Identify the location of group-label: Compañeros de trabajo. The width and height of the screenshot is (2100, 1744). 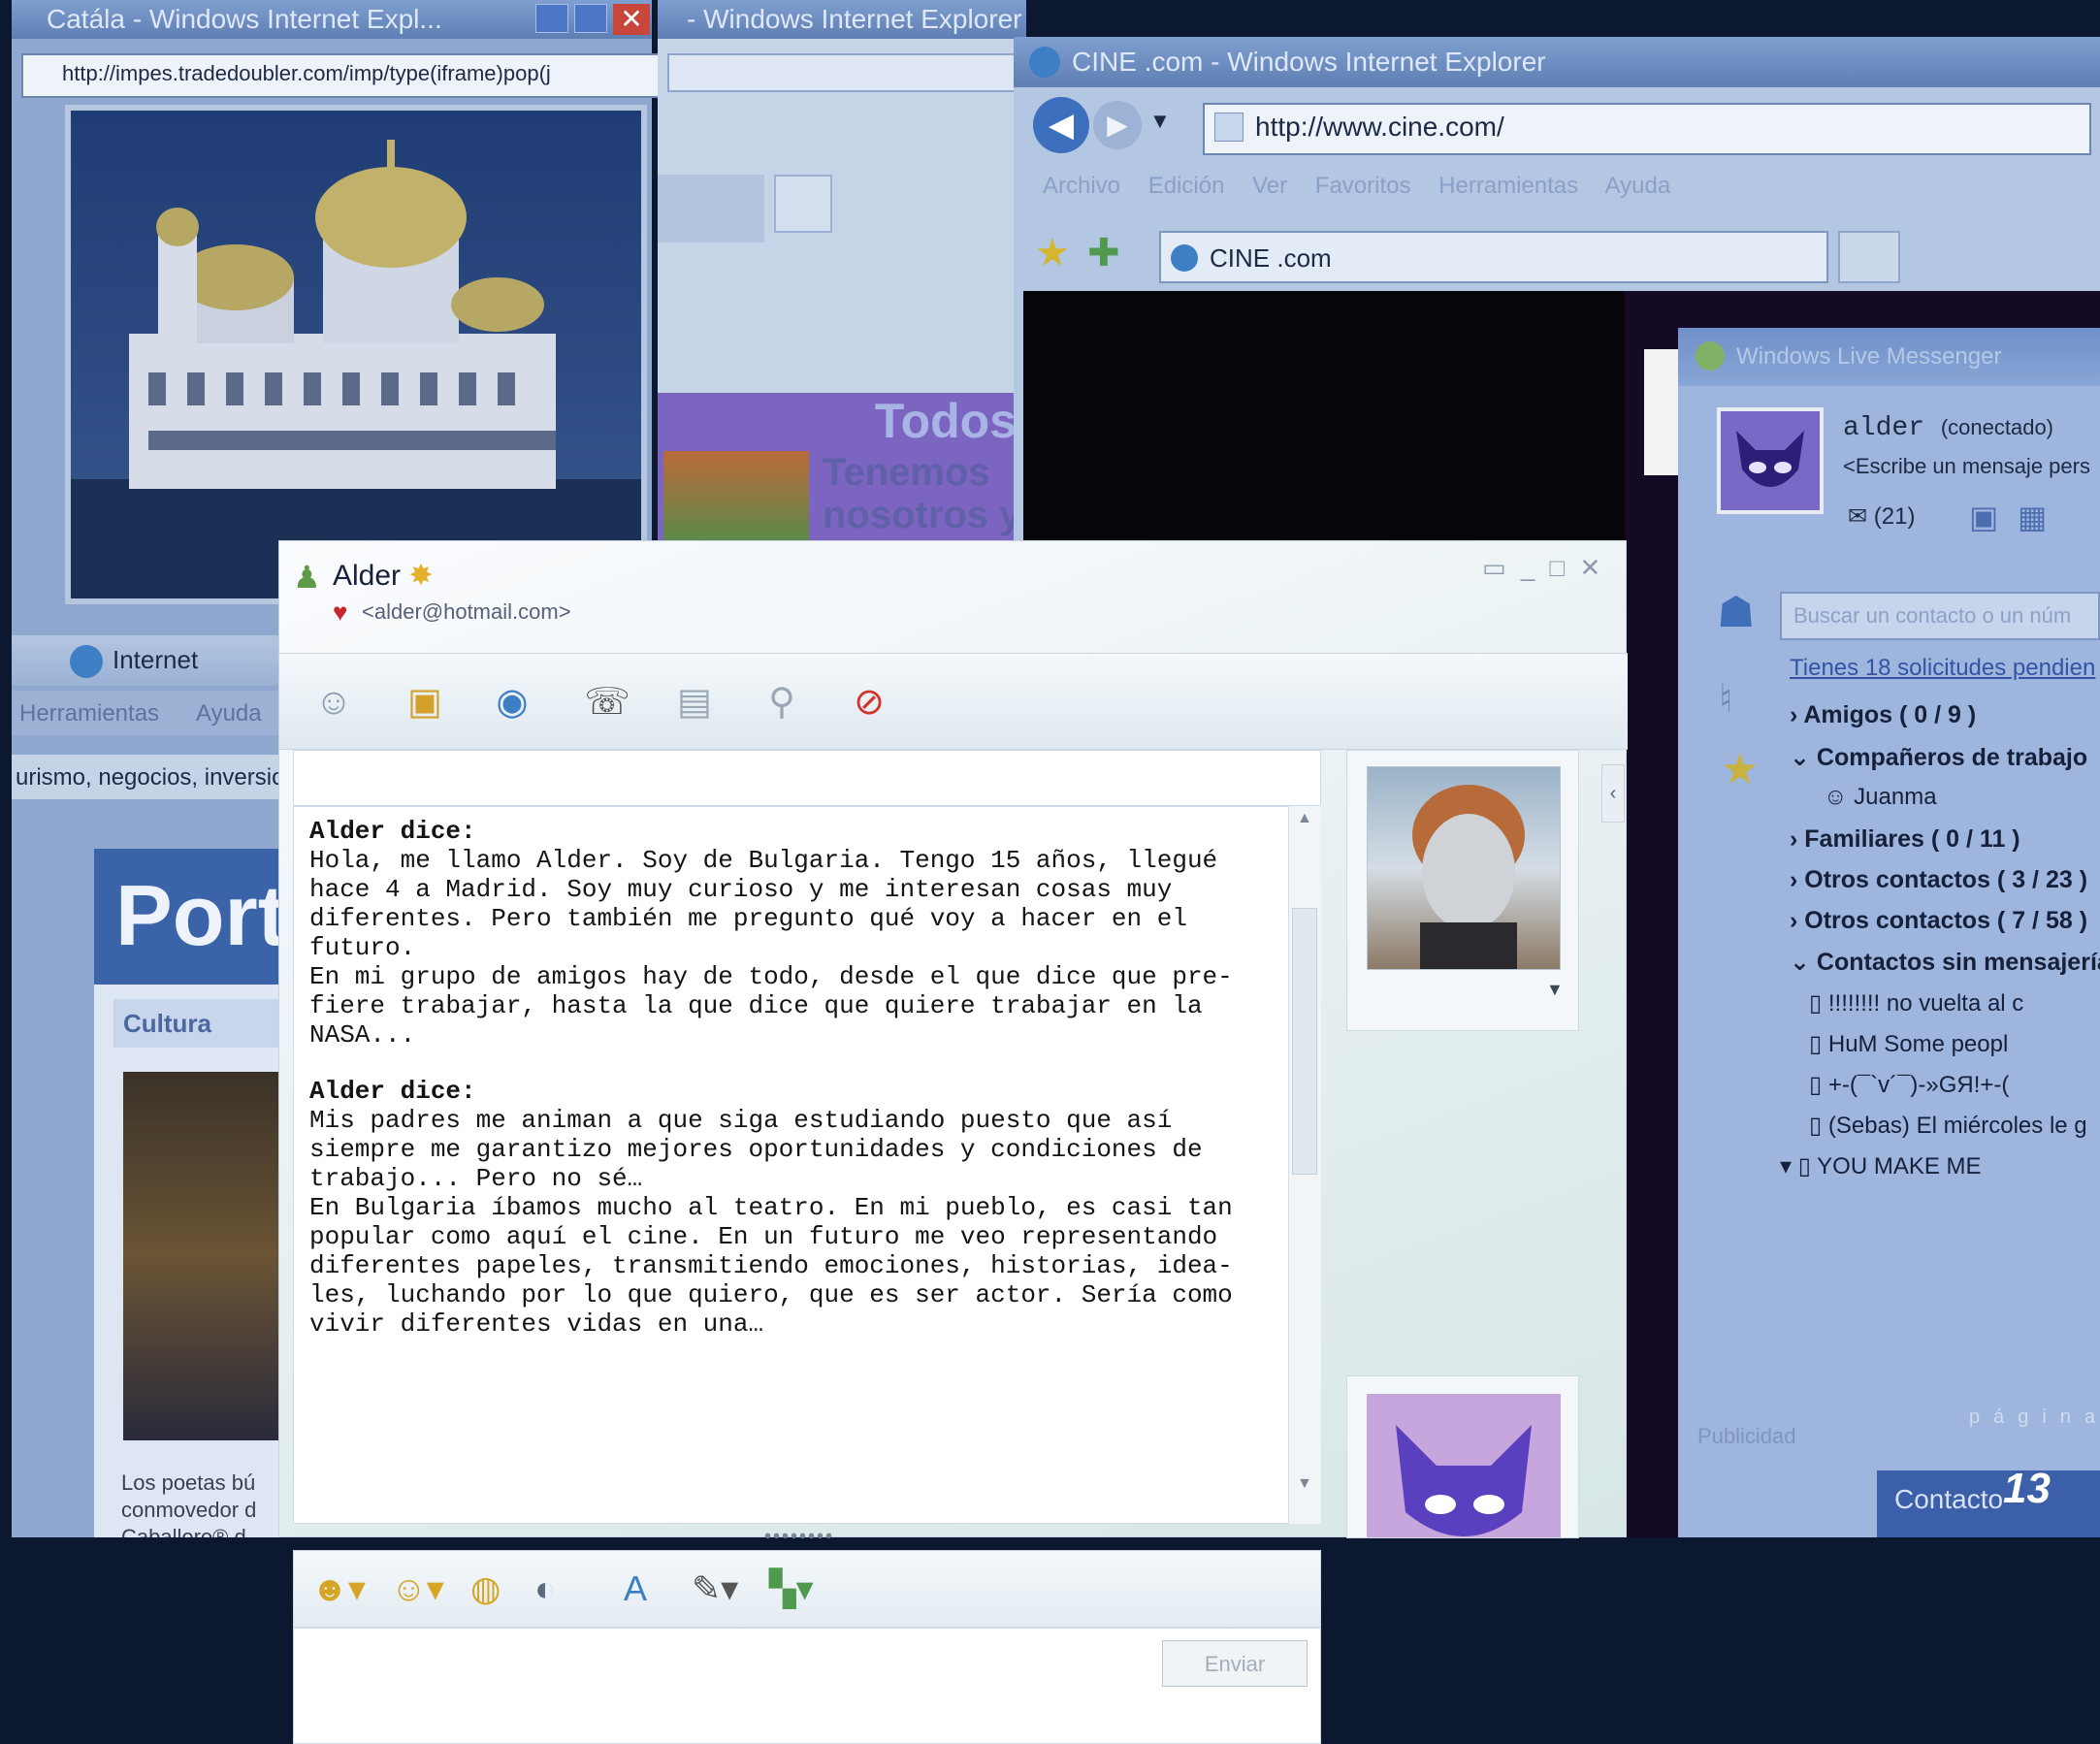
(1952, 757).